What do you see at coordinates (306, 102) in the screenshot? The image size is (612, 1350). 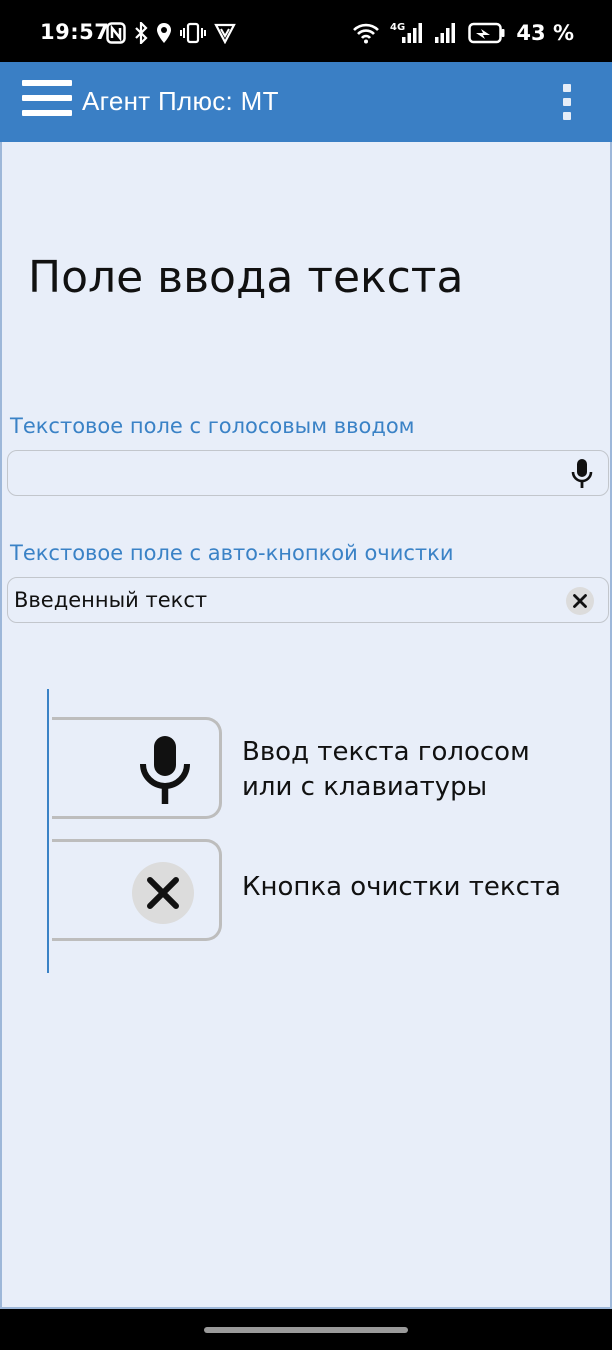 I see `app-bar: Агент Плюс: МТ` at bounding box center [306, 102].